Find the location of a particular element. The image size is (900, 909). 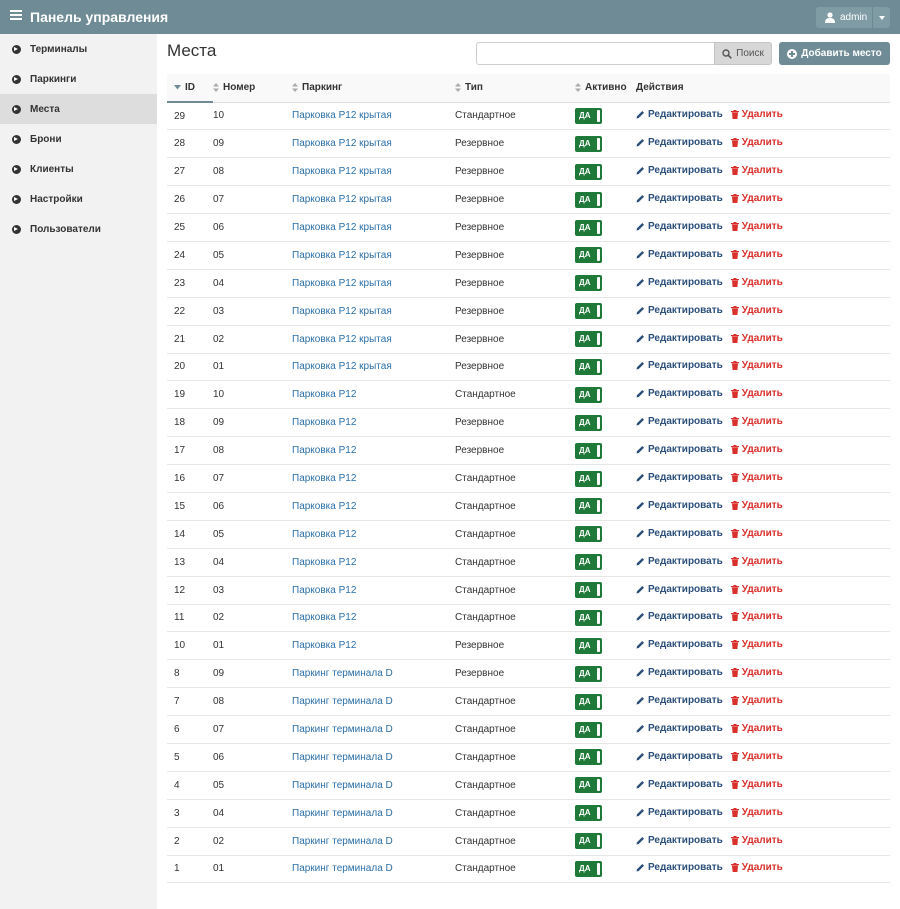

user-menu-button: admin is located at coordinates (853, 17).